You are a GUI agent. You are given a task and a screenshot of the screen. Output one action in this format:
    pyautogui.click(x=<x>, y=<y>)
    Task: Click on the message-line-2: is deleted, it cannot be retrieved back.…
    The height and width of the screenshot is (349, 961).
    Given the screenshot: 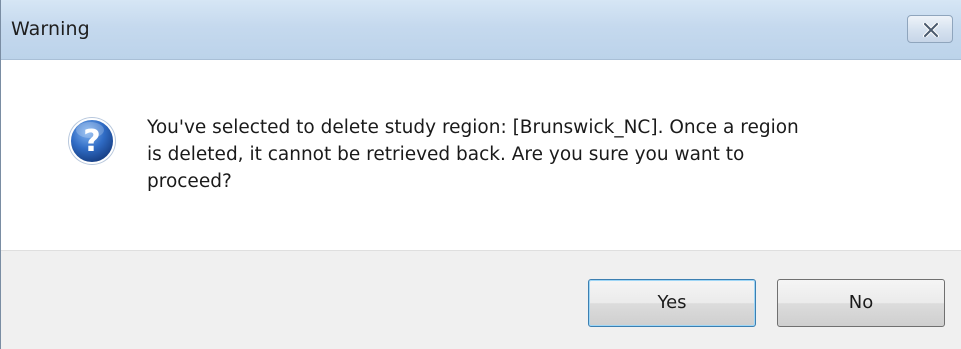 What is the action you would take?
    pyautogui.click(x=446, y=154)
    